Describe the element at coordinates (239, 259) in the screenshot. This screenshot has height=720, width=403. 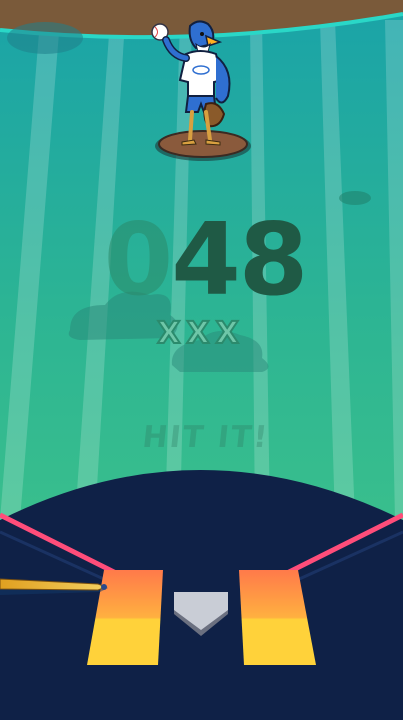
I see `score-value: 48` at that location.